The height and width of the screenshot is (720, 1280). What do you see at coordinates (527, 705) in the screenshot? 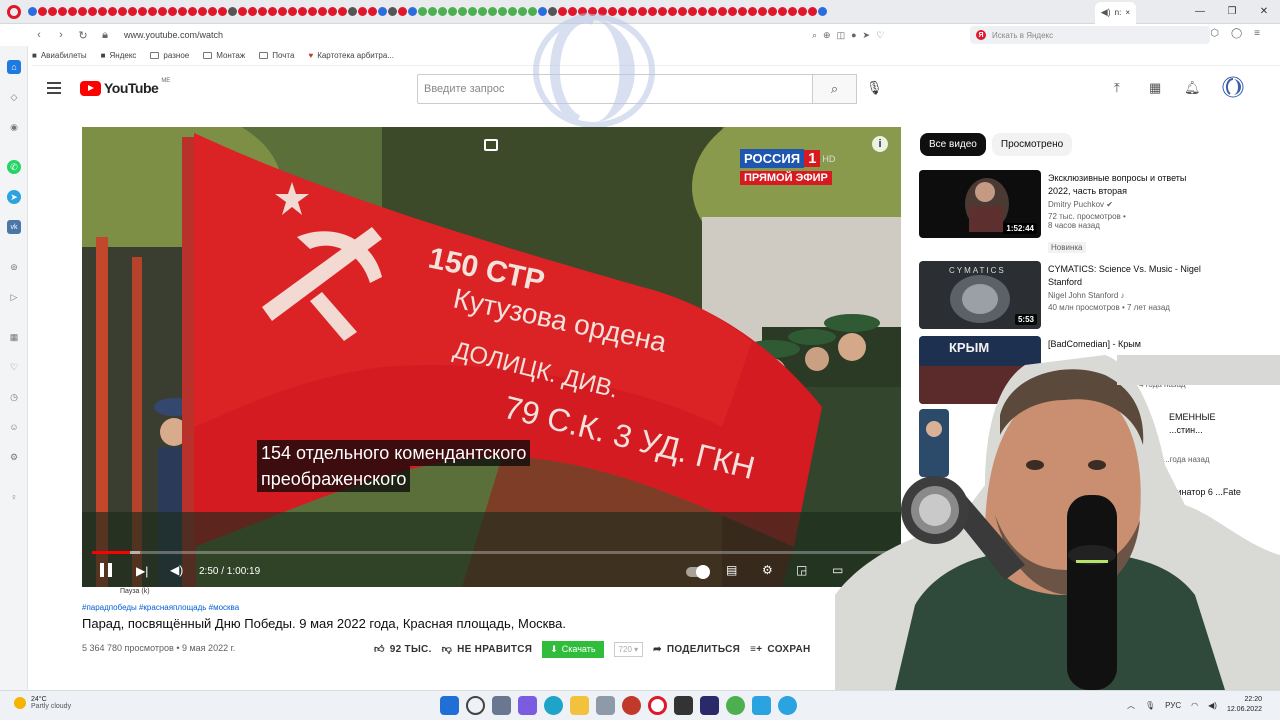
I see `chat-icon` at bounding box center [527, 705].